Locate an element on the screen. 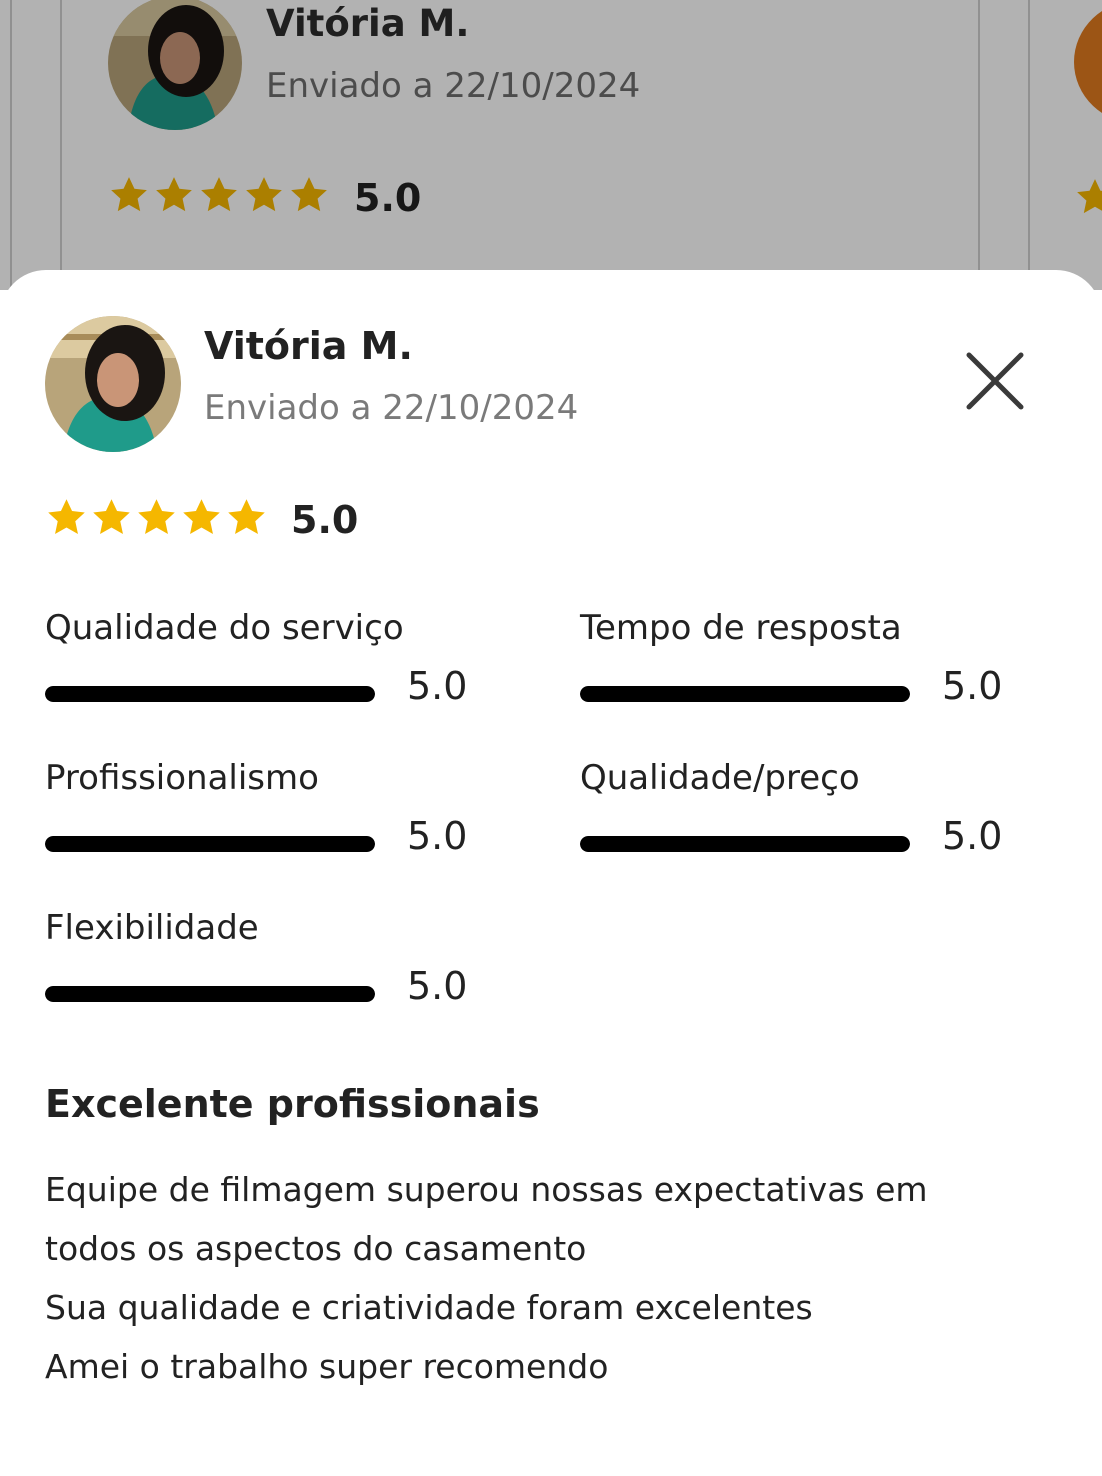 The image size is (1102, 1476). reviewer-name: Vitória M. is located at coordinates (308, 346).